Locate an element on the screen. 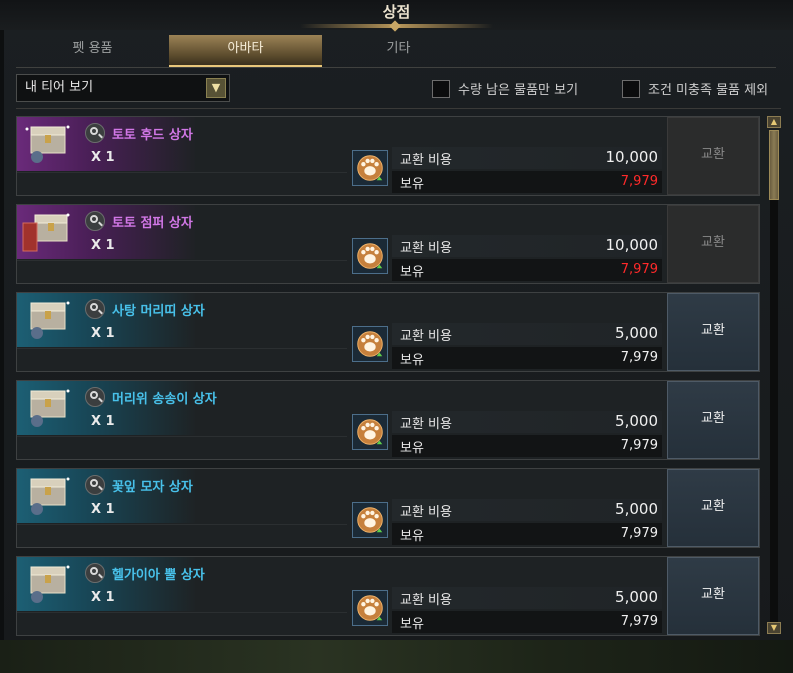 This screenshot has height=673, width=793. list-item: 꽃잎 모자 상자 X 1 교환 비용 5,000 보유 7,979 교환 is located at coordinates (388, 508).